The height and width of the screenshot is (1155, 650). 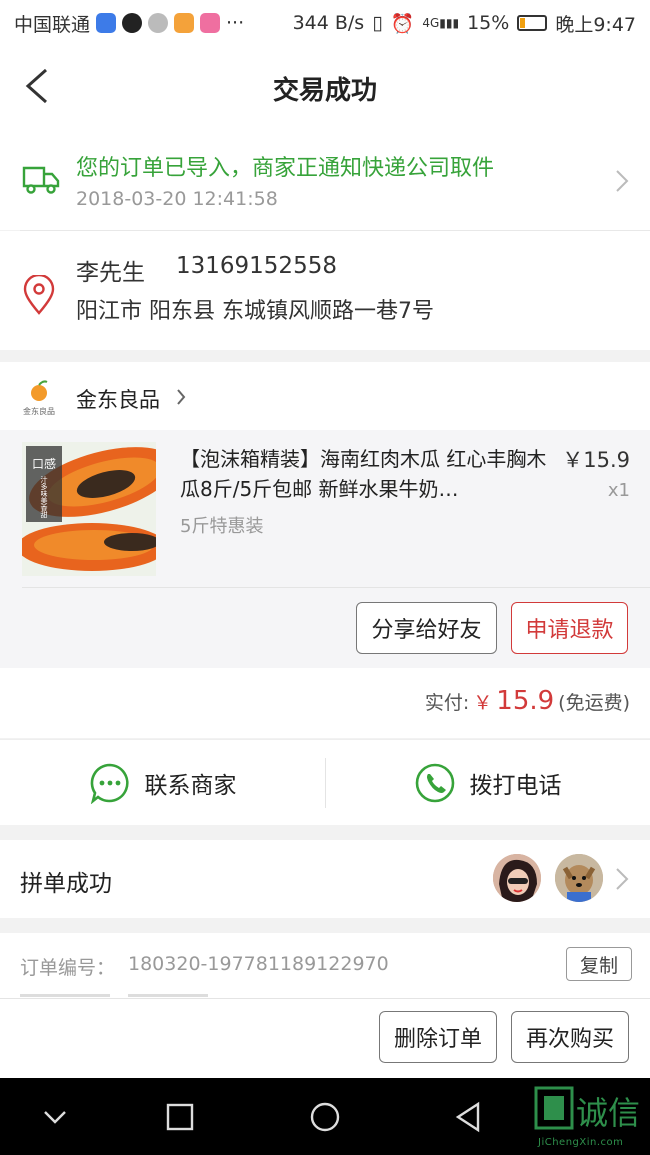 I want to click on battery-icon, so click(x=532, y=23).